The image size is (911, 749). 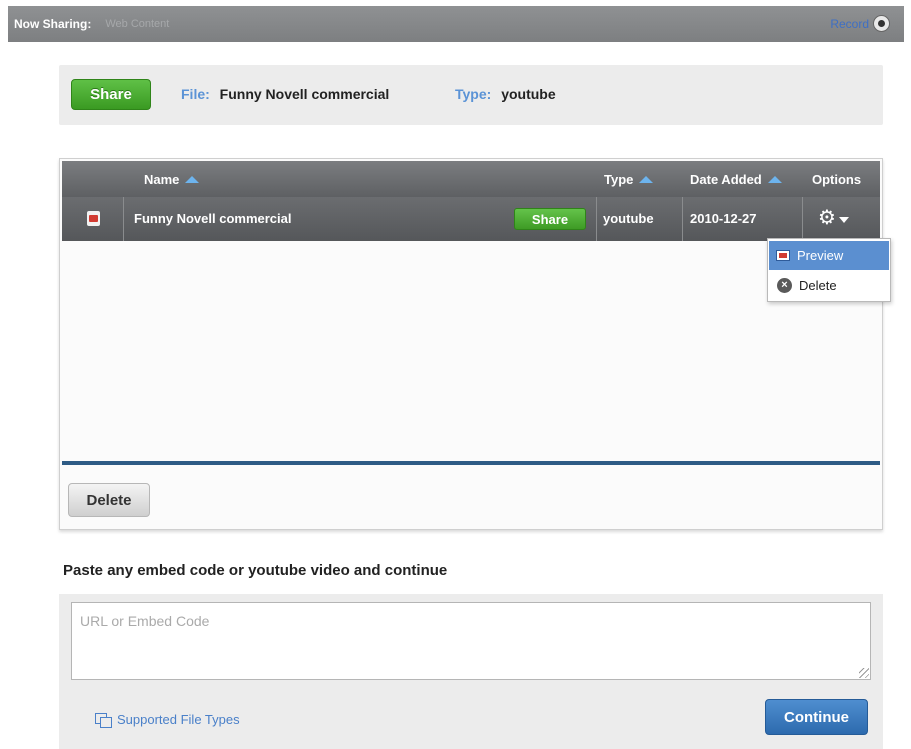 I want to click on row-name: Funny Novell commercial, so click(x=213, y=218).